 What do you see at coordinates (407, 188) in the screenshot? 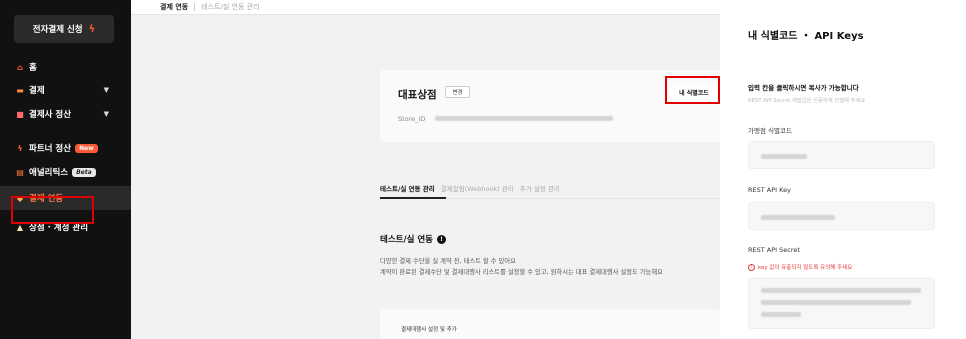
I see `tab-test-live: 테스트/실 연동 관리` at bounding box center [407, 188].